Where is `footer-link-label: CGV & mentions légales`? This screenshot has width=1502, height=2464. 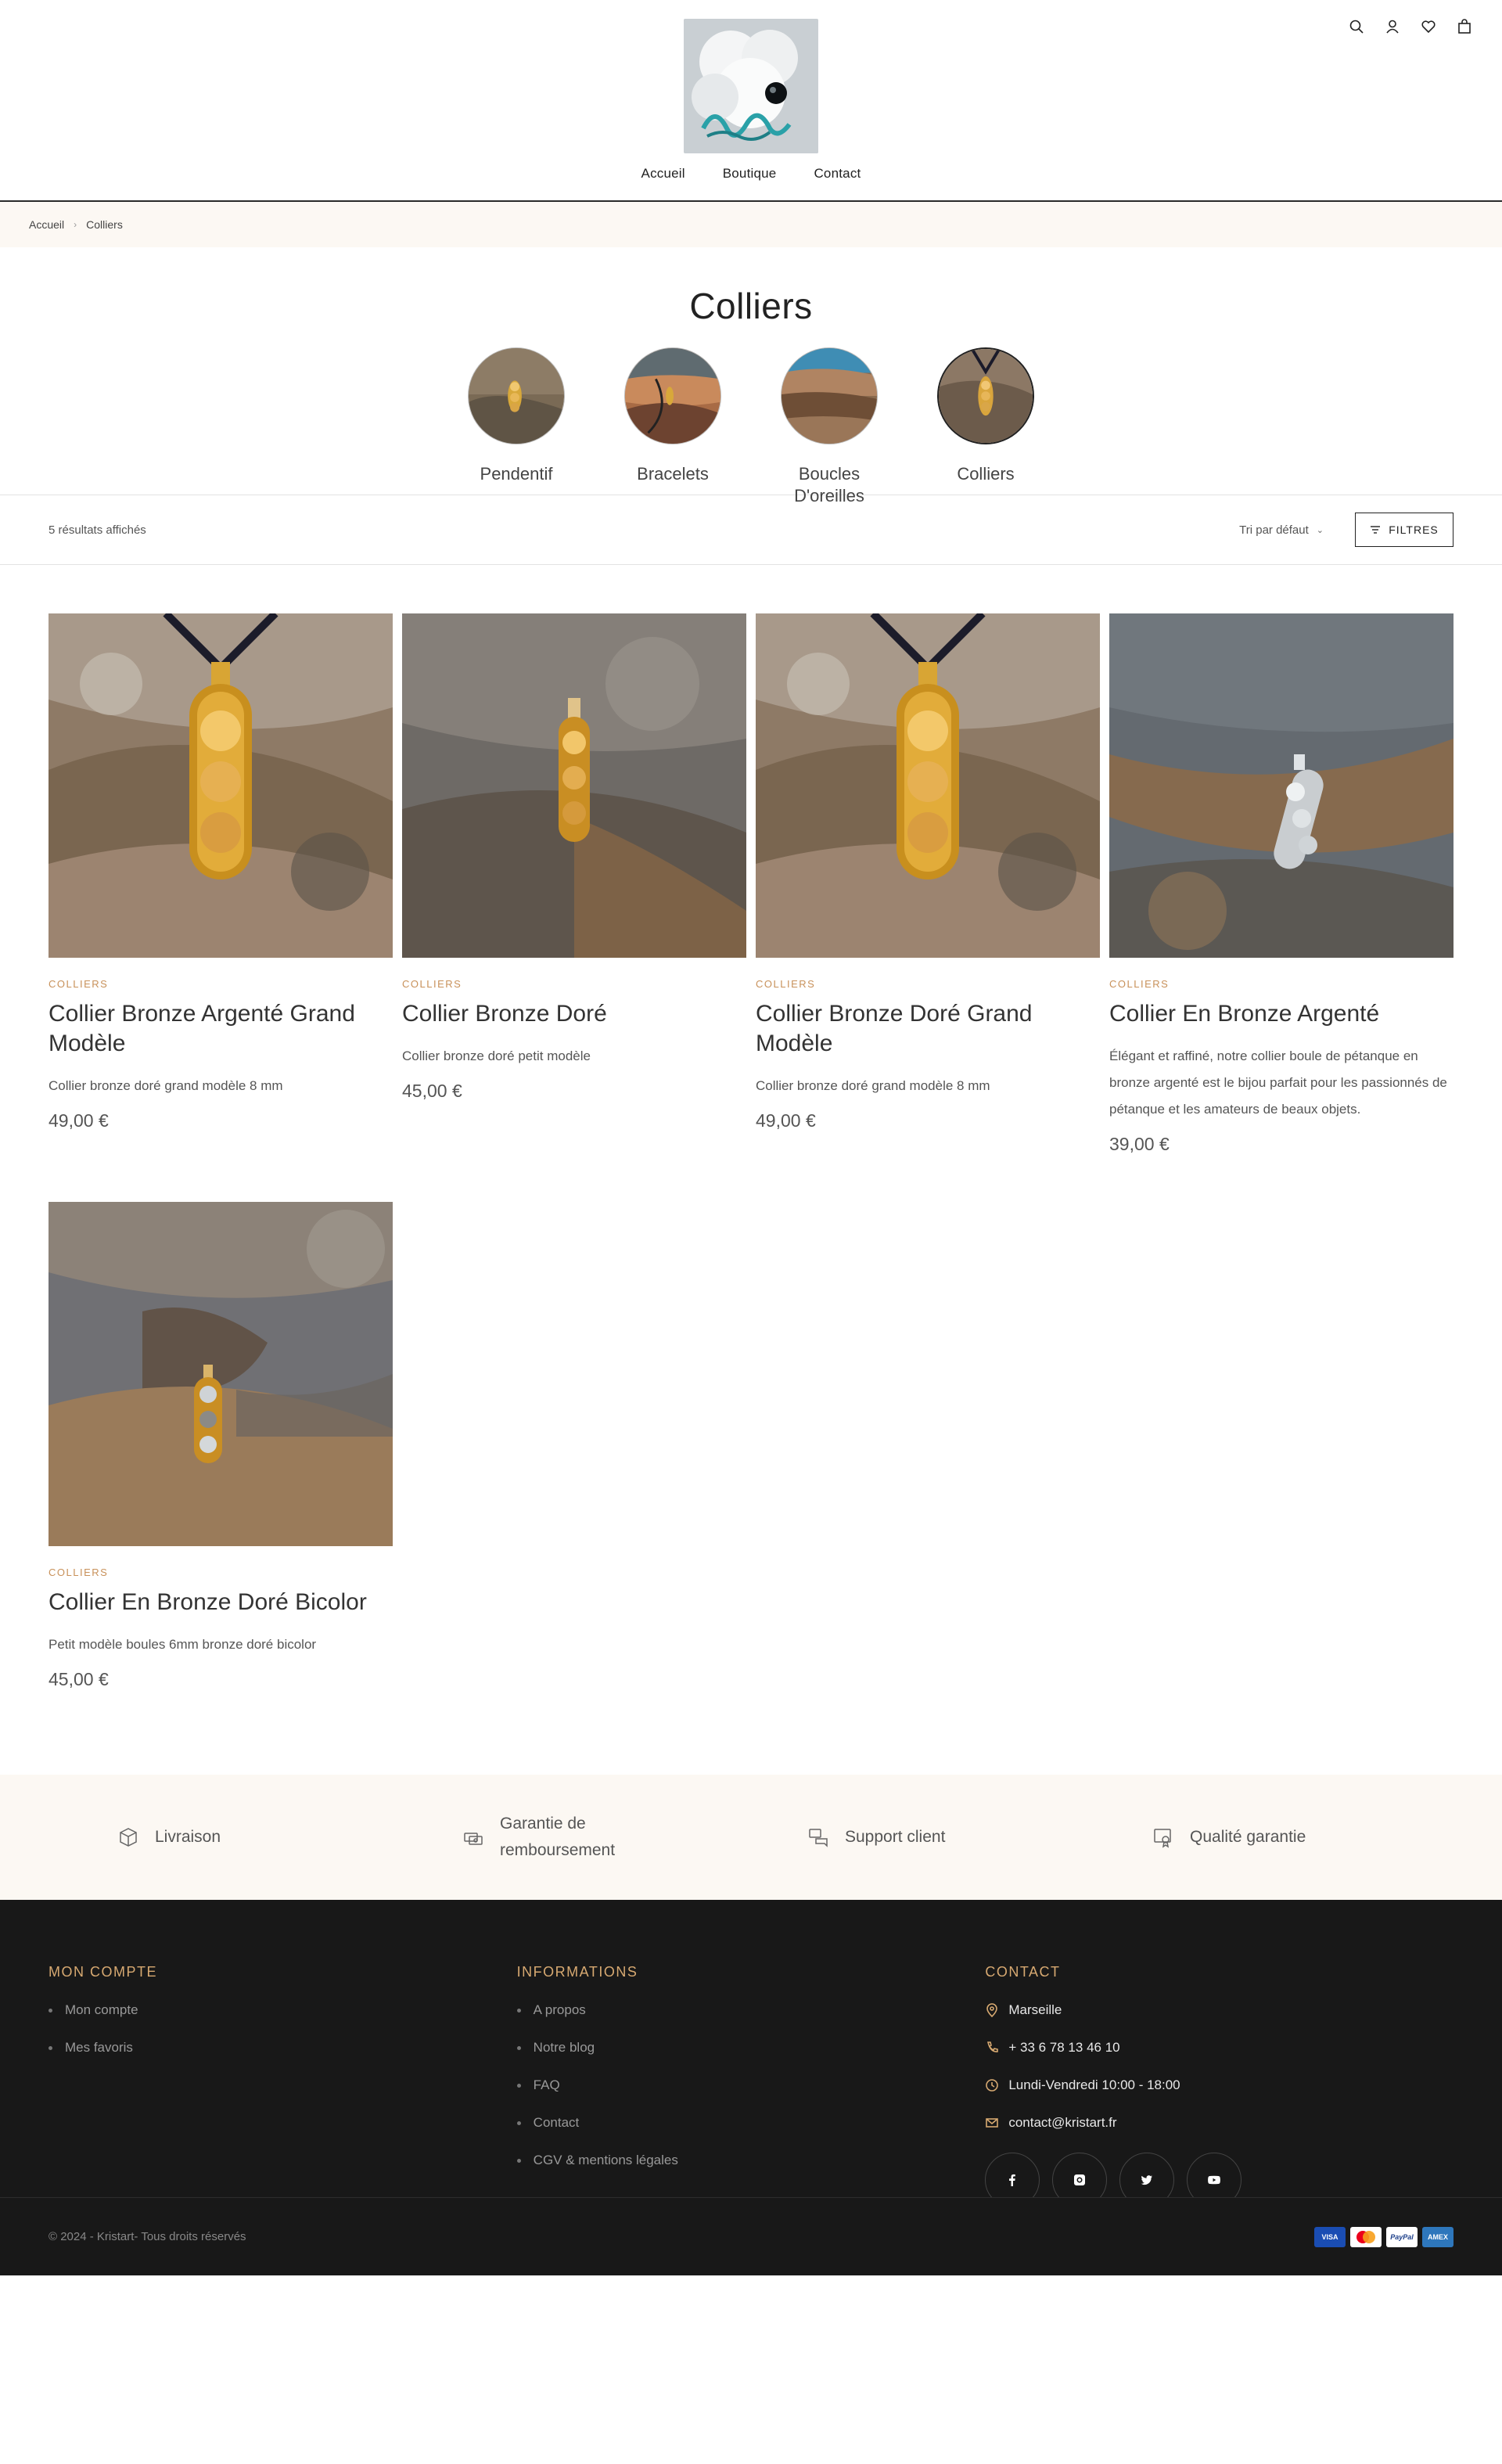
footer-link-label: CGV & mentions légales is located at coordinates (605, 2160).